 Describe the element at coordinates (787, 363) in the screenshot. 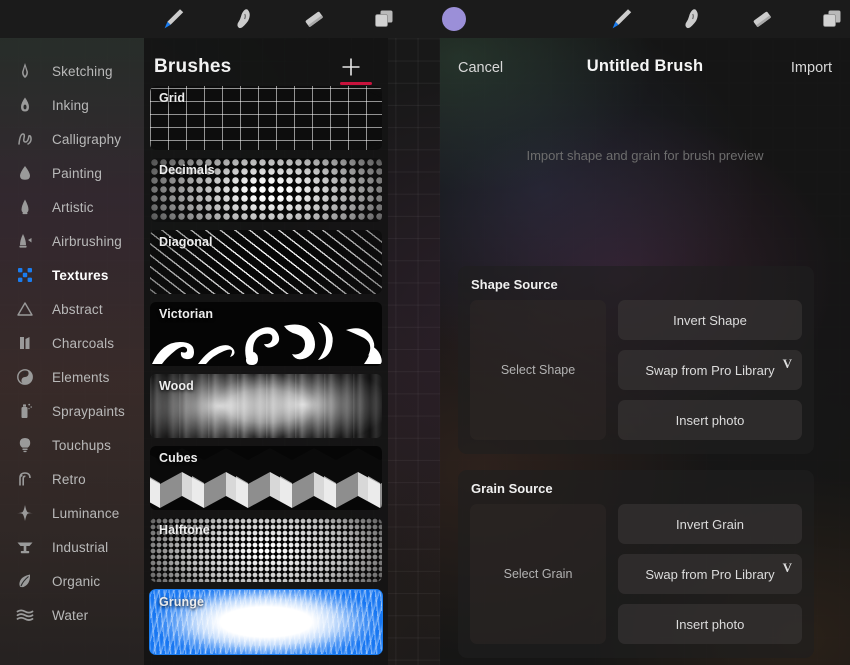

I see `shape-v-annotation-mark: V` at that location.